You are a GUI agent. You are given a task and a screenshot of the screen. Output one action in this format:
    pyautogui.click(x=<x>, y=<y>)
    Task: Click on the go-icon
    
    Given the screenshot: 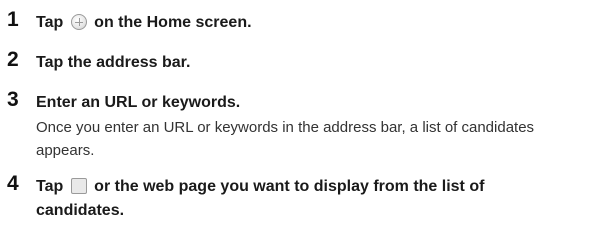 What is the action you would take?
    pyautogui.click(x=78, y=186)
    